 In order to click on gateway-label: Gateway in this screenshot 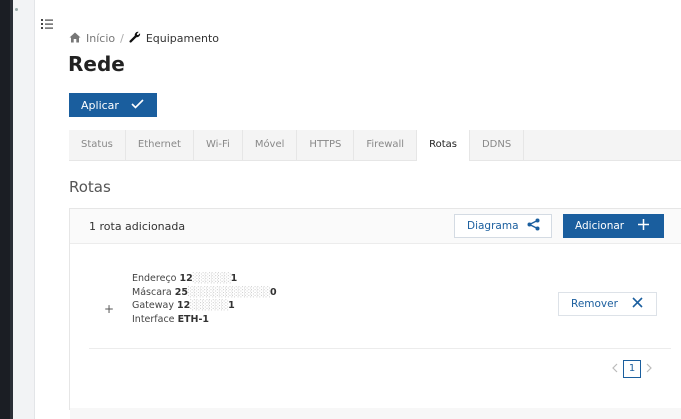, I will do `click(154, 305)`.